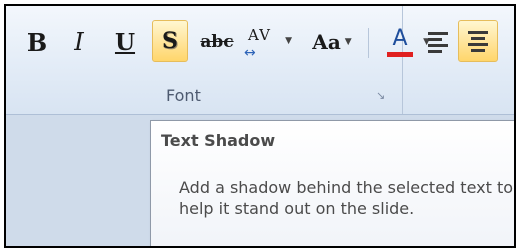 The image size is (520, 250). I want to click on align-center-button, so click(478, 41).